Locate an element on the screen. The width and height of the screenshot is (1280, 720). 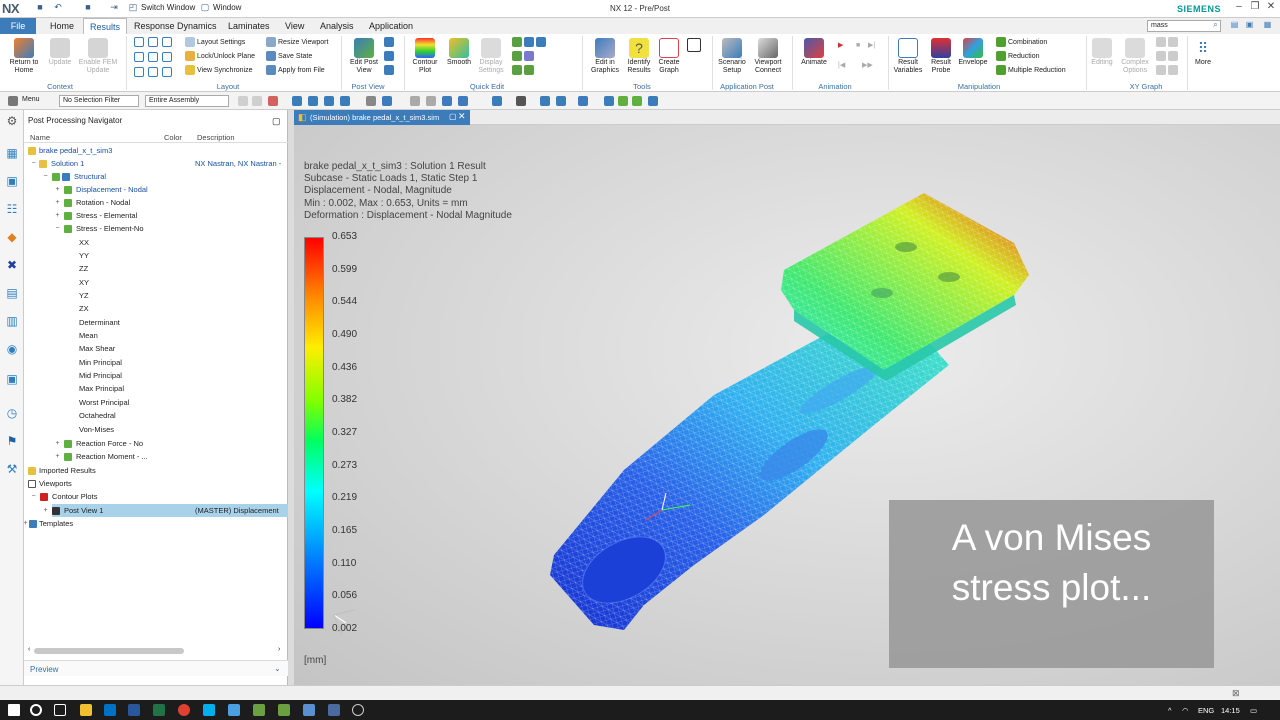
combination-button: Combination is located at coordinates (1021, 43).